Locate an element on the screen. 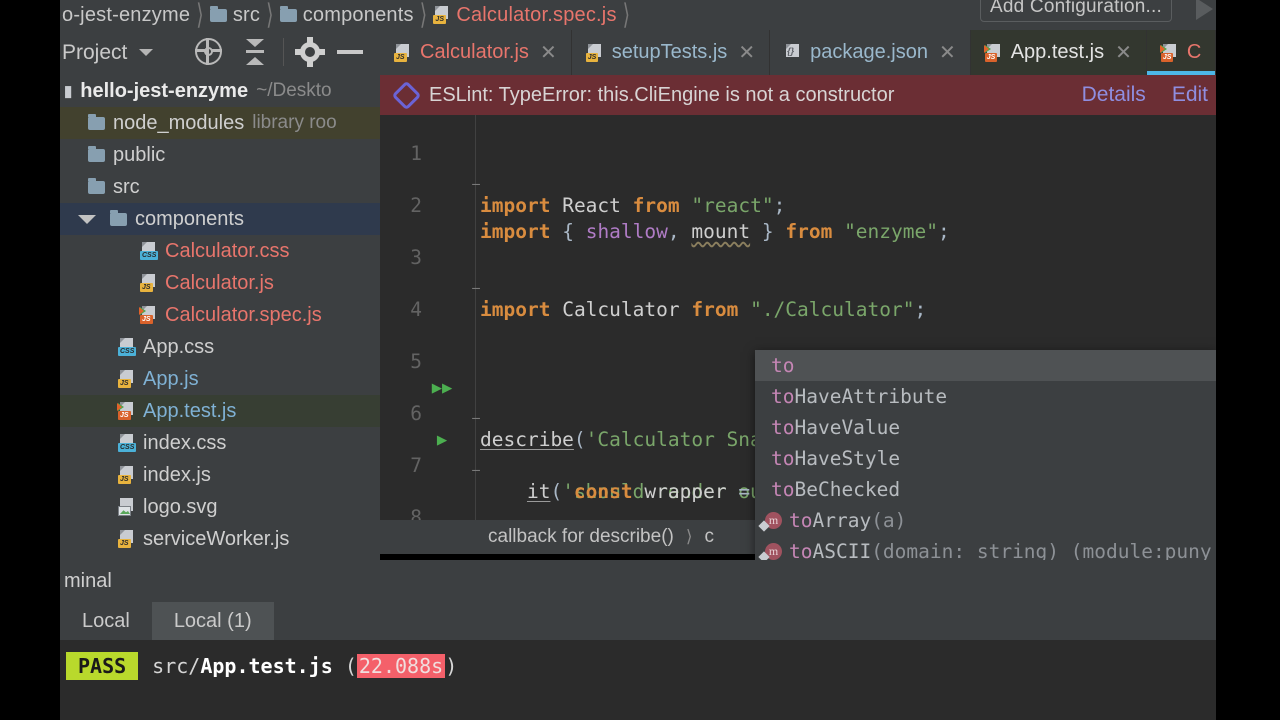  tab-label: App.test.js is located at coordinates (1057, 52).